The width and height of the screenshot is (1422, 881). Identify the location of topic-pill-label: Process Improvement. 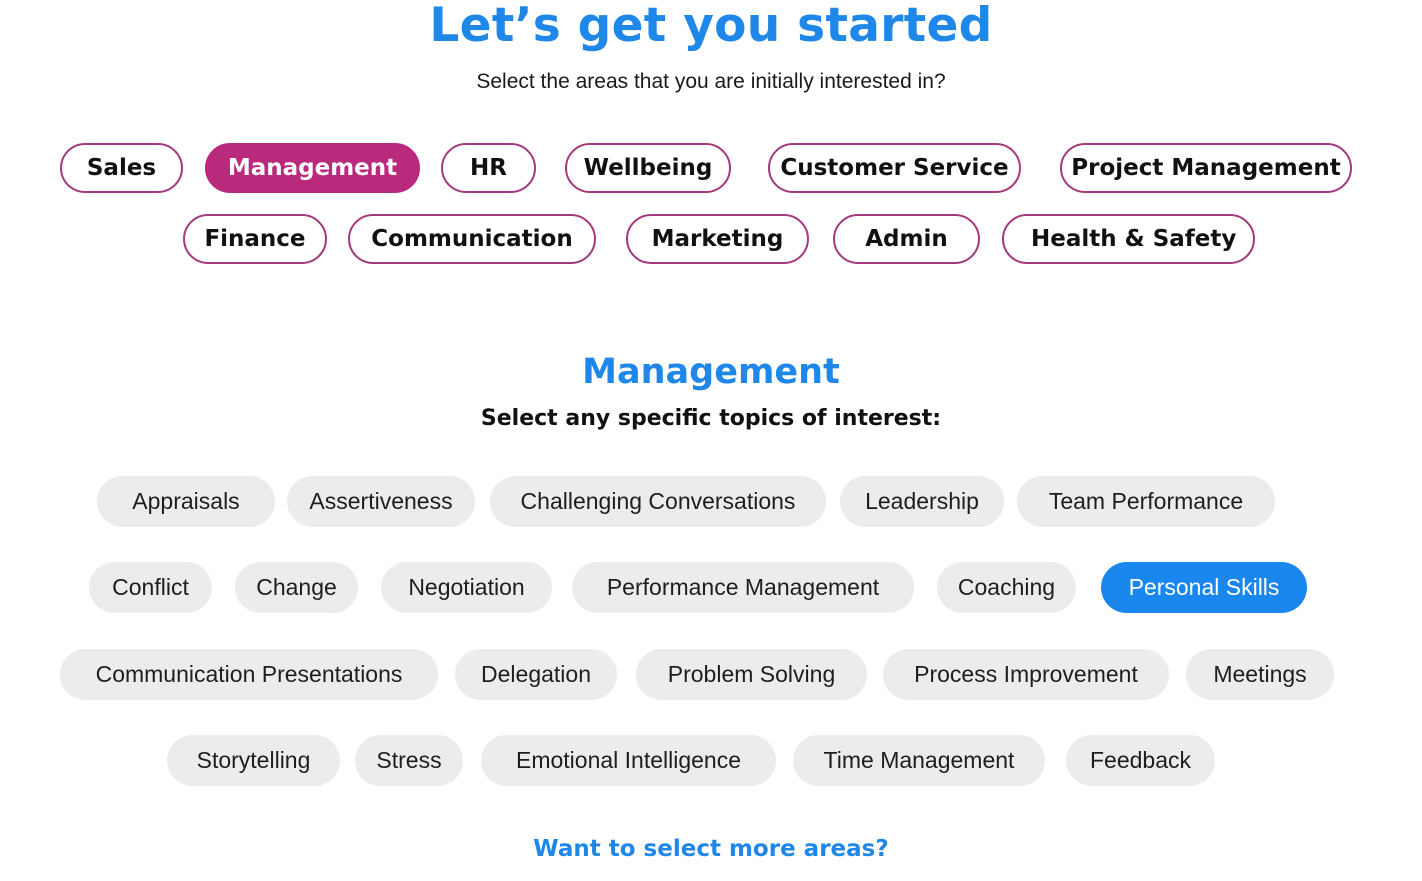
(1026, 674).